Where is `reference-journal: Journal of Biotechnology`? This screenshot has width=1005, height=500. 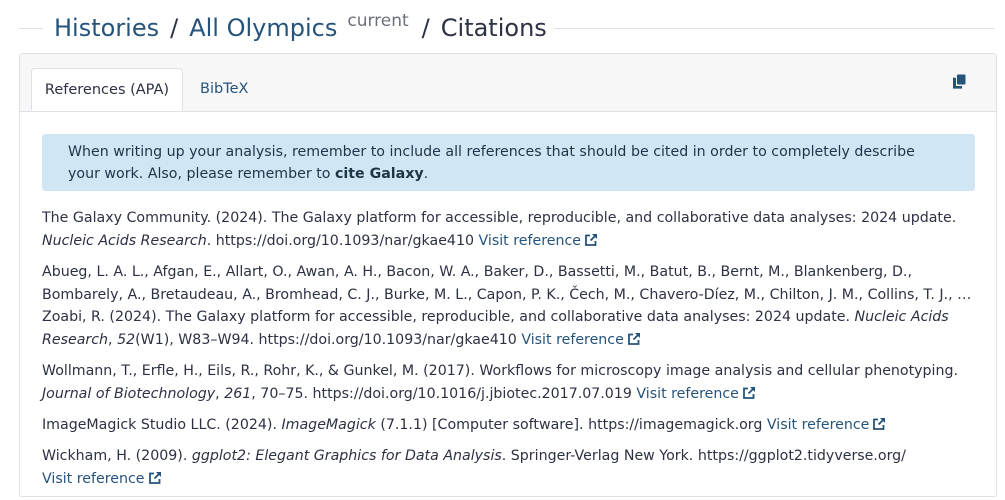 reference-journal: Journal of Biotechnology is located at coordinates (129, 393).